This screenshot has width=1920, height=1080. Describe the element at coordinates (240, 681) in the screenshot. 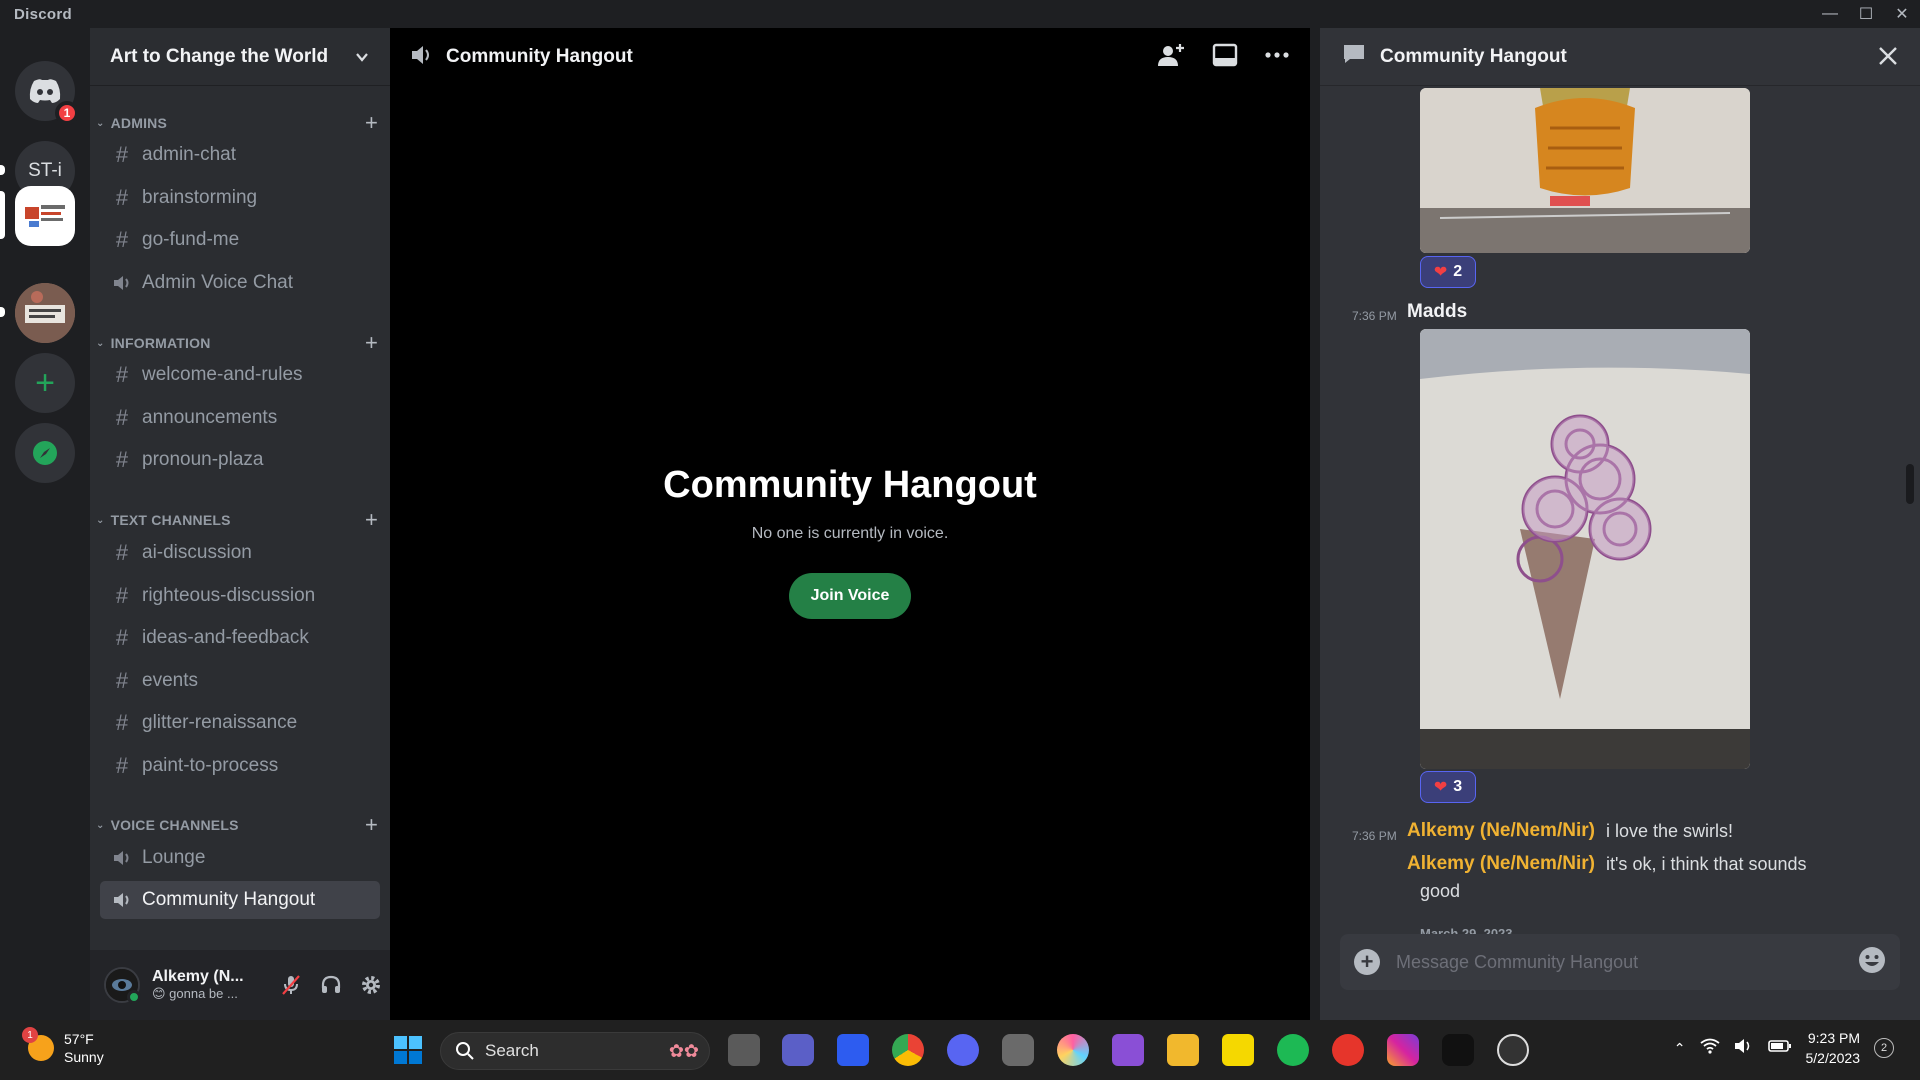

I see `channel-events: # events` at that location.